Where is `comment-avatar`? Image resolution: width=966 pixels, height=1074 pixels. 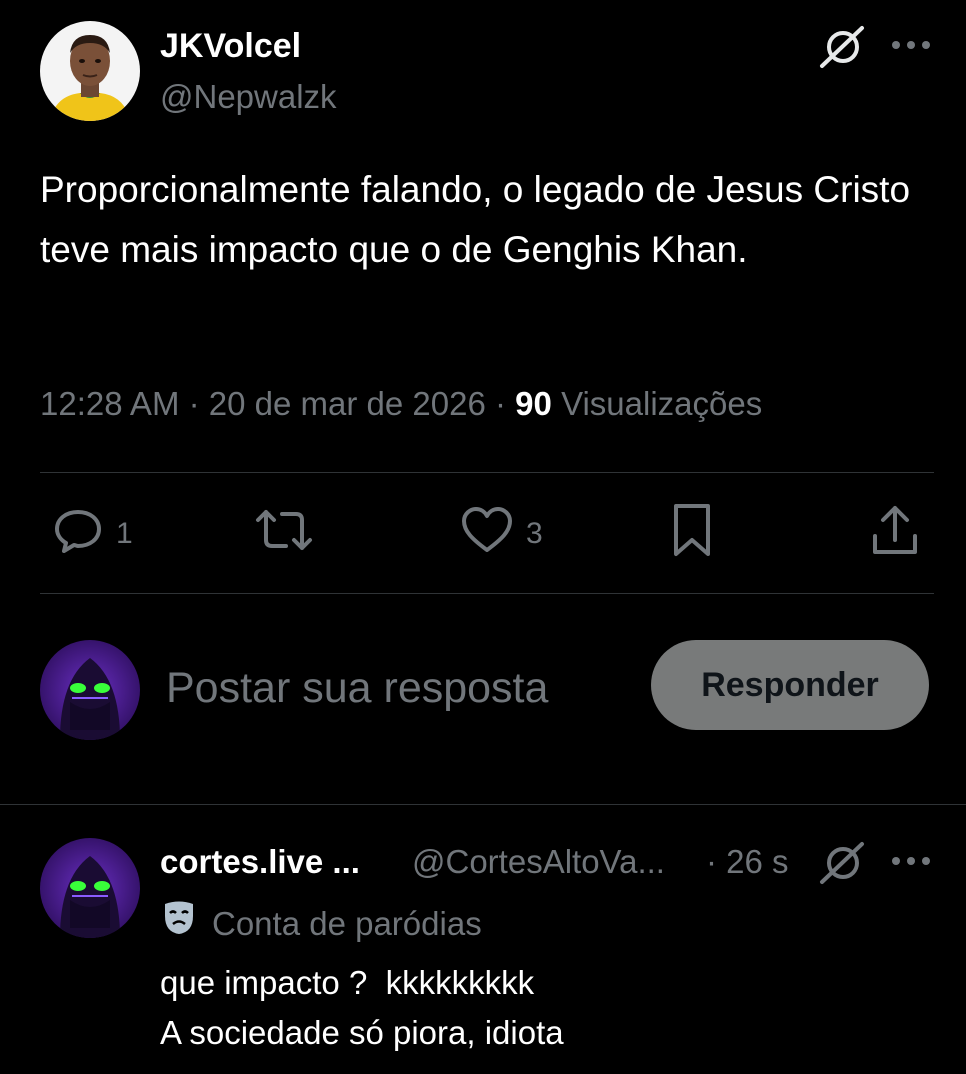 comment-avatar is located at coordinates (90, 888).